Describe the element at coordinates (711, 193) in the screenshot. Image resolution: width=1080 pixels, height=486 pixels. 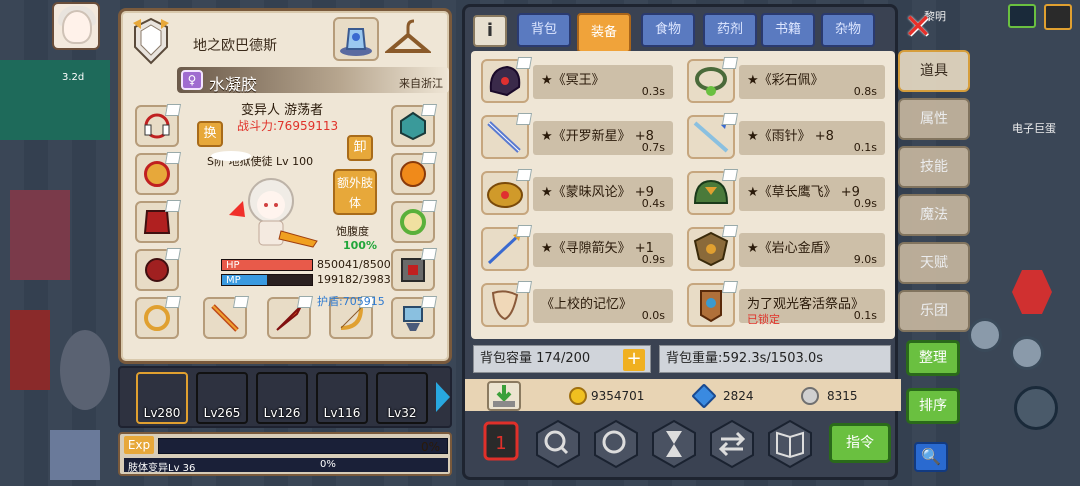
I see `eagle-helm-icon` at that location.